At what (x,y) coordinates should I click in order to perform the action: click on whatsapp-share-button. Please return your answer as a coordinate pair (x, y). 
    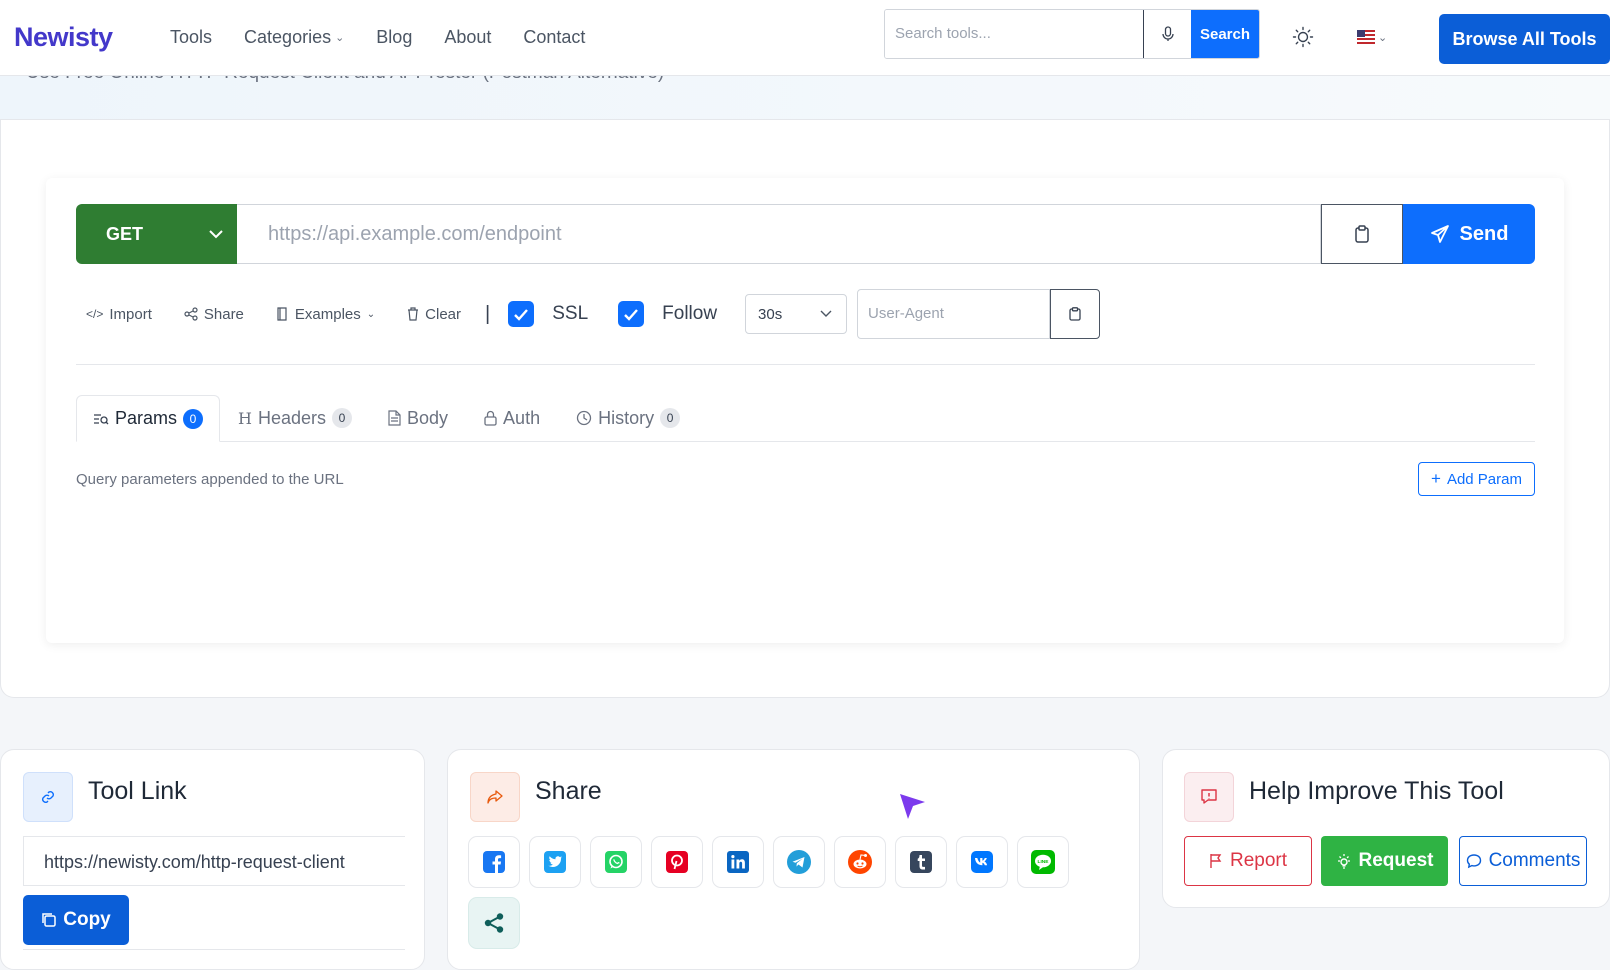
    Looking at the image, I should click on (616, 862).